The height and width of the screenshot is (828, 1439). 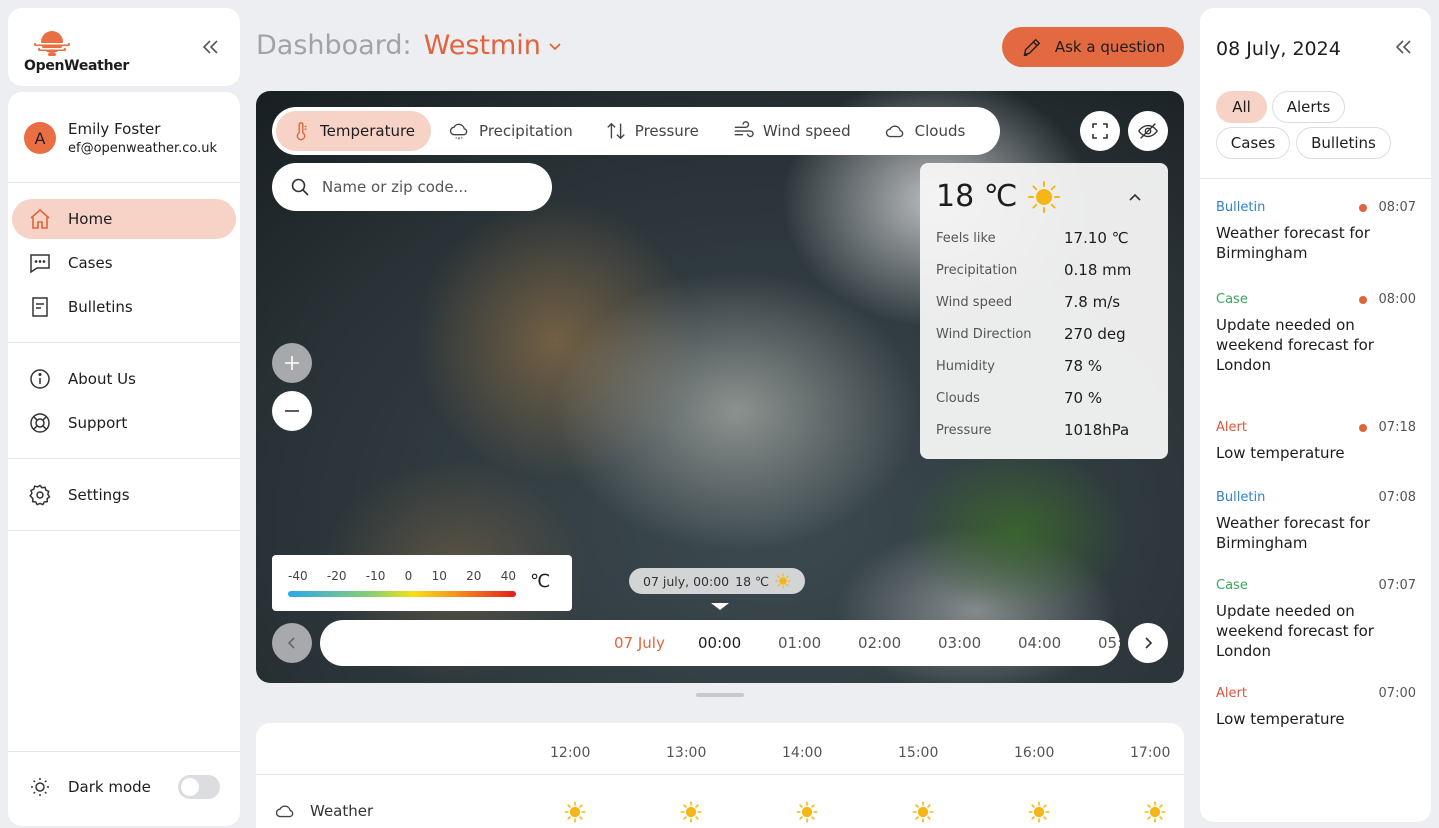 I want to click on location-dropdown: Westmin, so click(x=493, y=45).